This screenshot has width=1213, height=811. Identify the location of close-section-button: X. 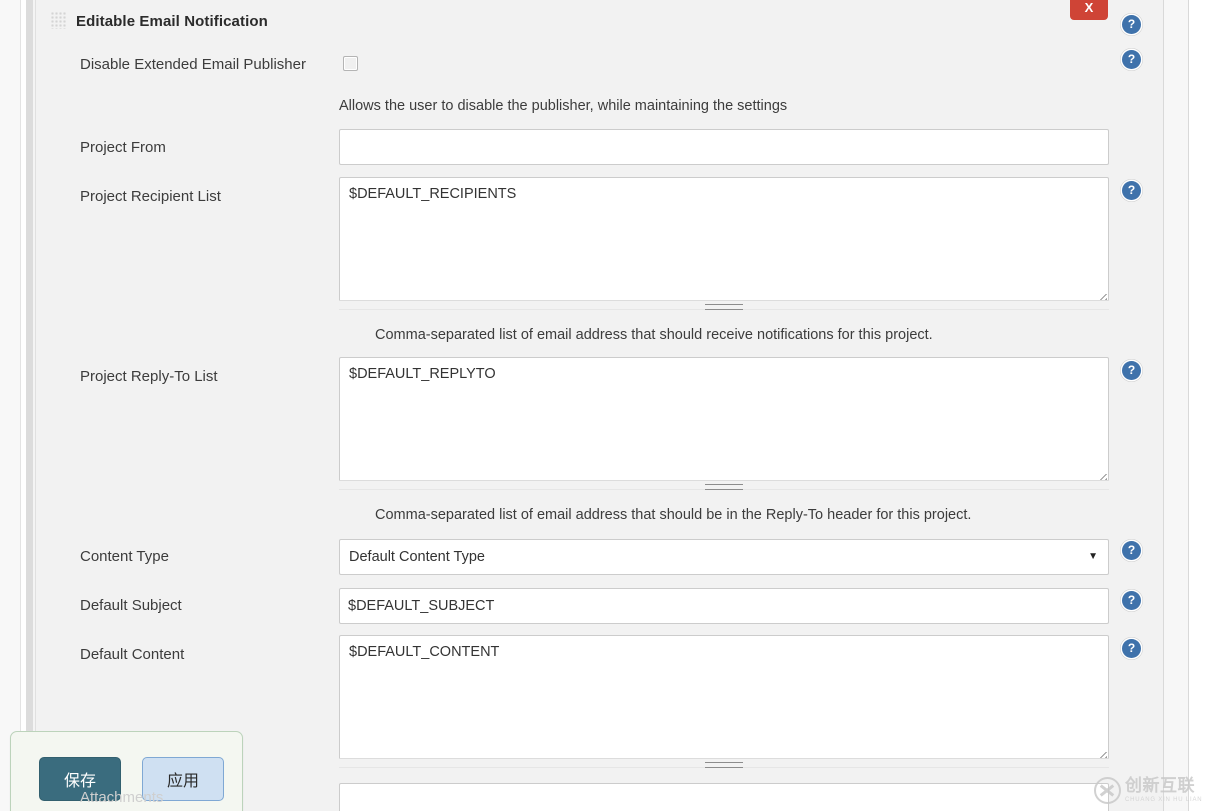
(1089, 10).